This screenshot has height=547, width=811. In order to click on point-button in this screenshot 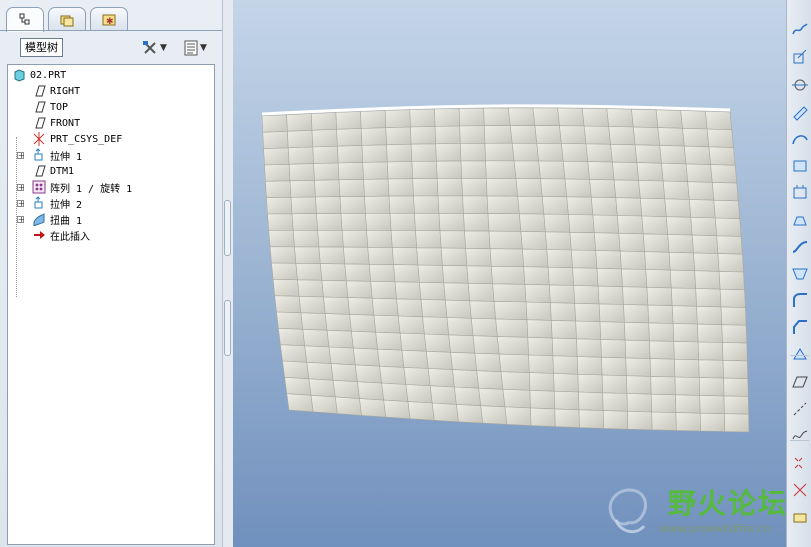, I will do `click(800, 463)`.